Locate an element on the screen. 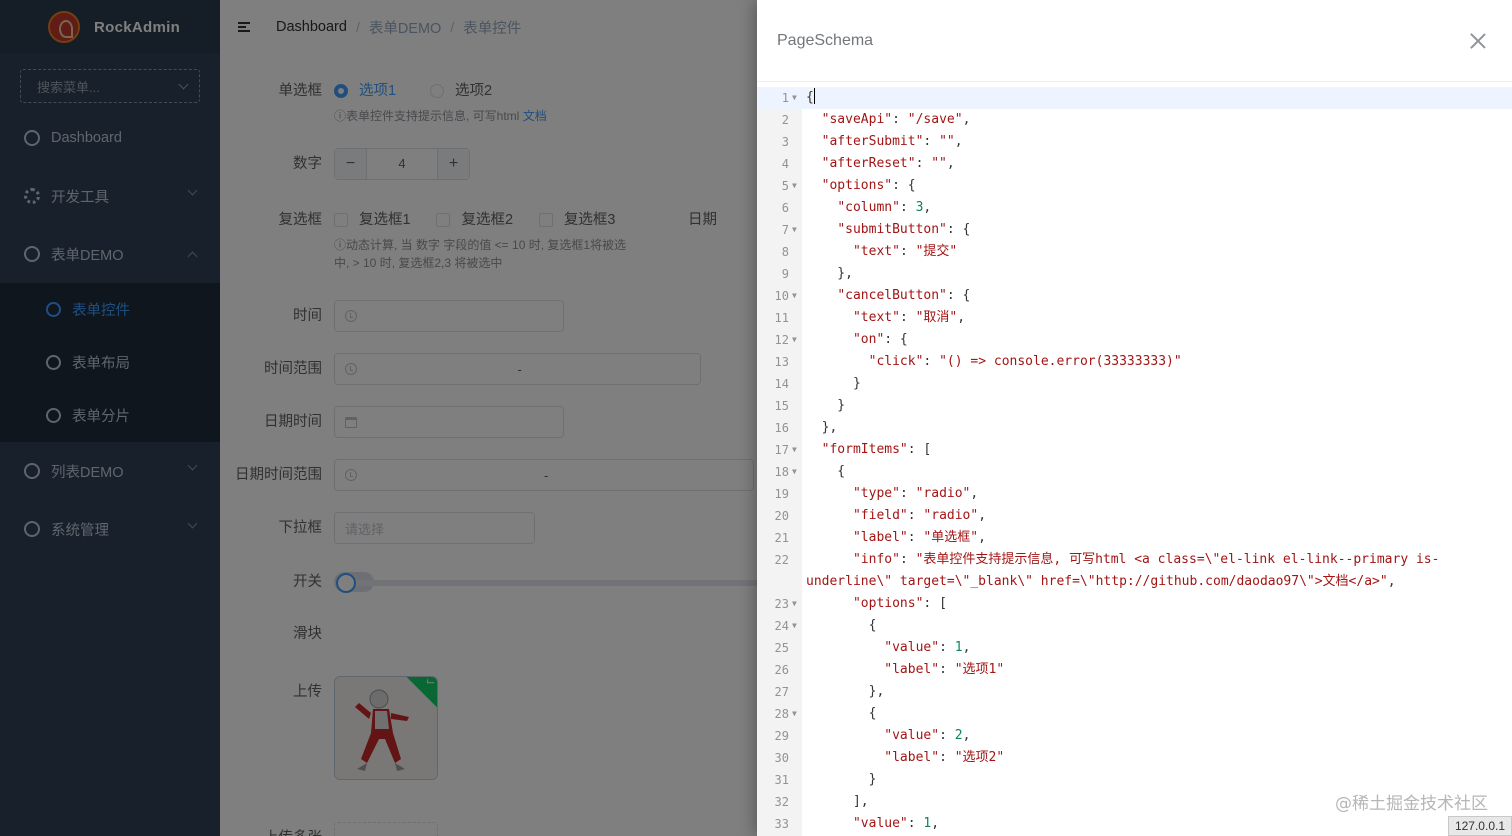  code-line: 33 "value": 1, is located at coordinates (1134, 824).